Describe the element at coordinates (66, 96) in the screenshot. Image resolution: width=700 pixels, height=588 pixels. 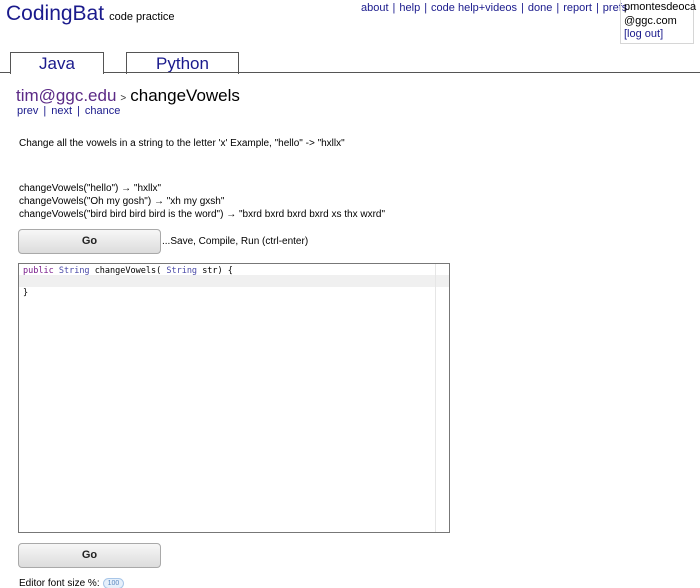
I see `breadcrumb-user-link: tim@ggc.edu` at that location.